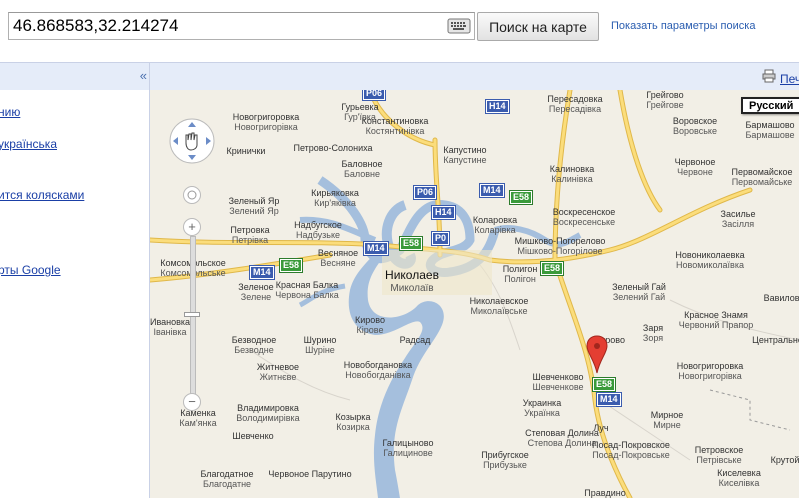  I want to click on place-label: Весняное Весняне, so click(338, 258).